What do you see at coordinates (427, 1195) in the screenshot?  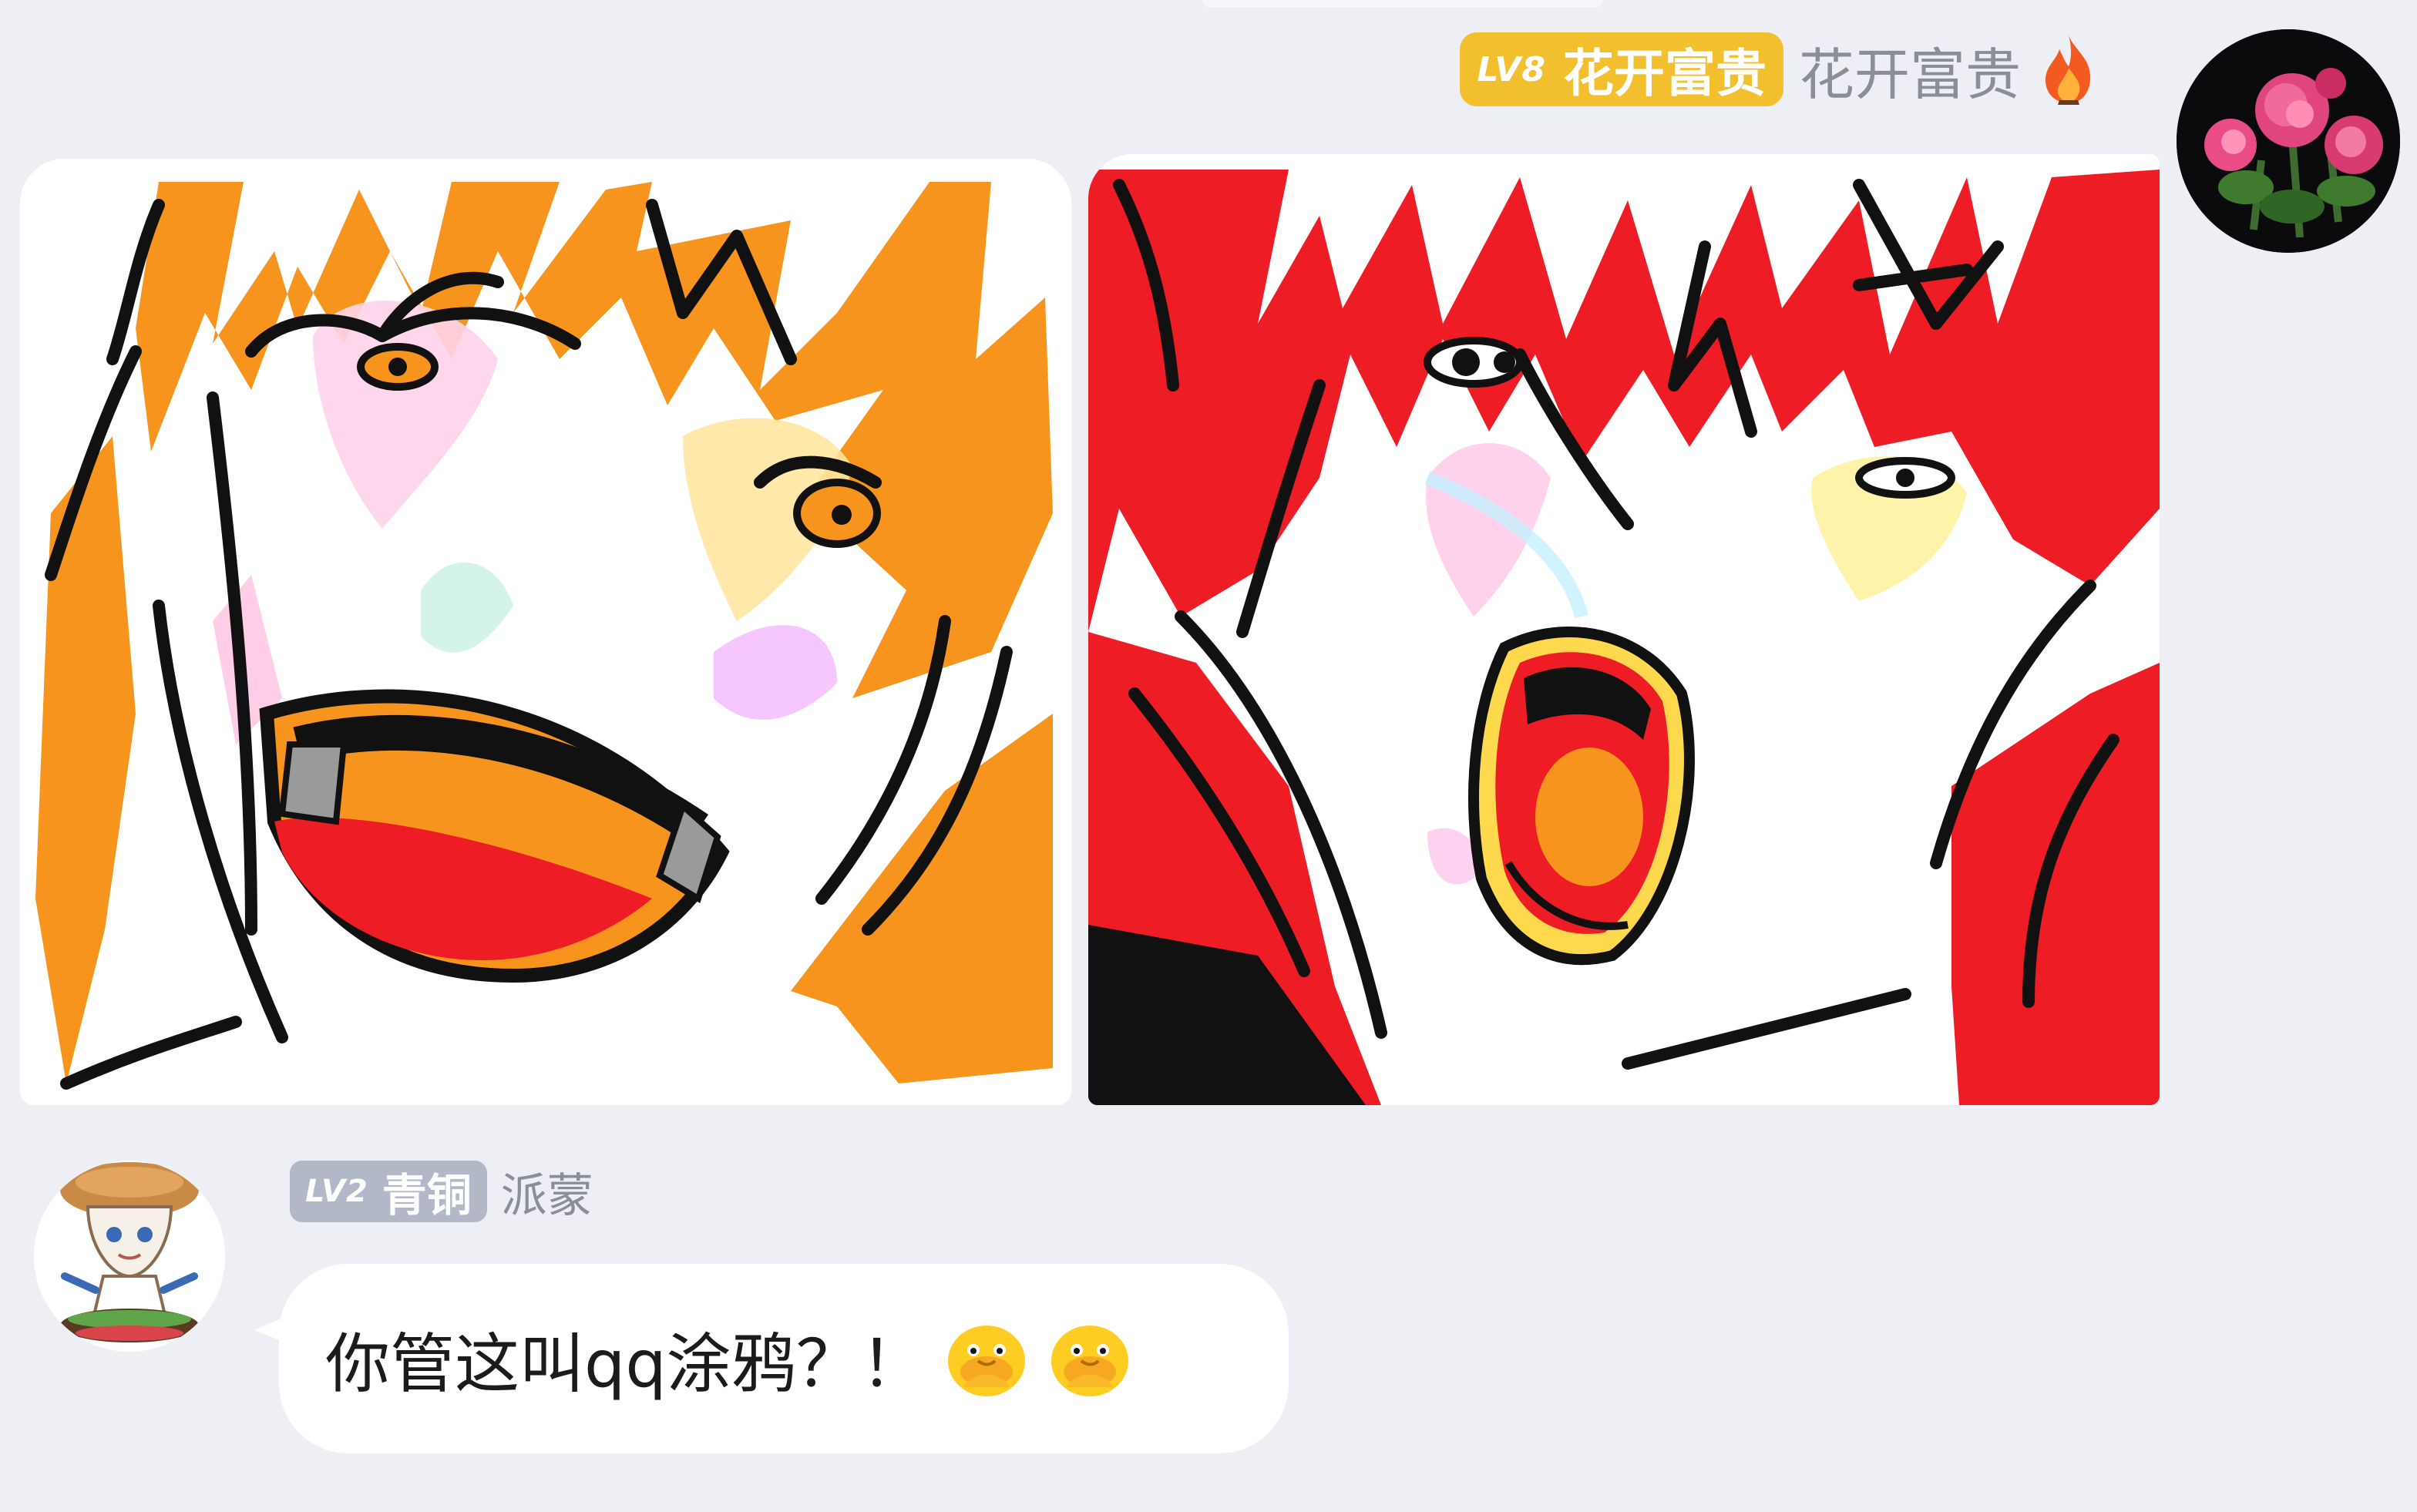 I see `rank-title: 青铜` at bounding box center [427, 1195].